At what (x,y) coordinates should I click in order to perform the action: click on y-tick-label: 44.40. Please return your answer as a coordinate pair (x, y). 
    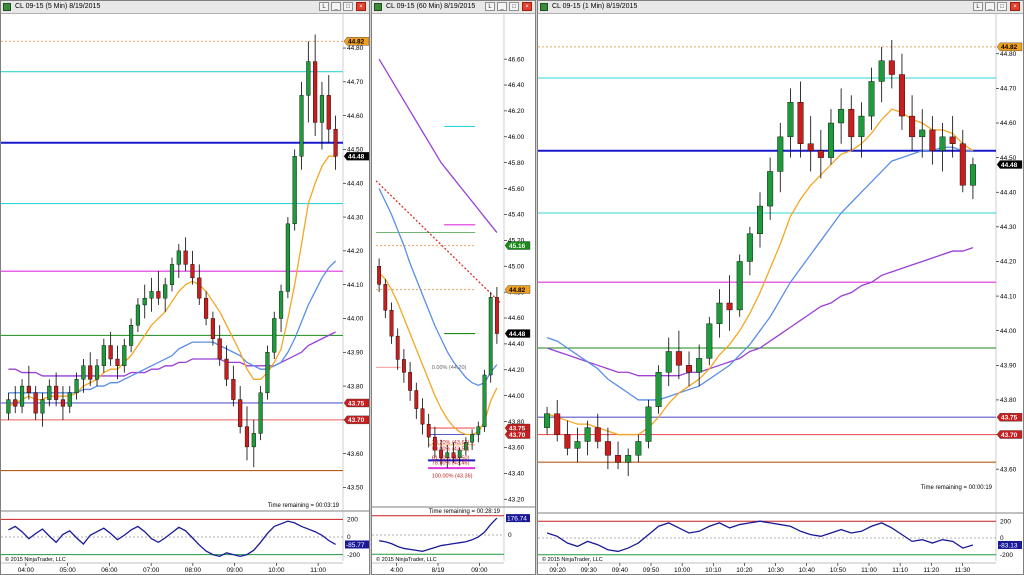
    Looking at the image, I should click on (1008, 192).